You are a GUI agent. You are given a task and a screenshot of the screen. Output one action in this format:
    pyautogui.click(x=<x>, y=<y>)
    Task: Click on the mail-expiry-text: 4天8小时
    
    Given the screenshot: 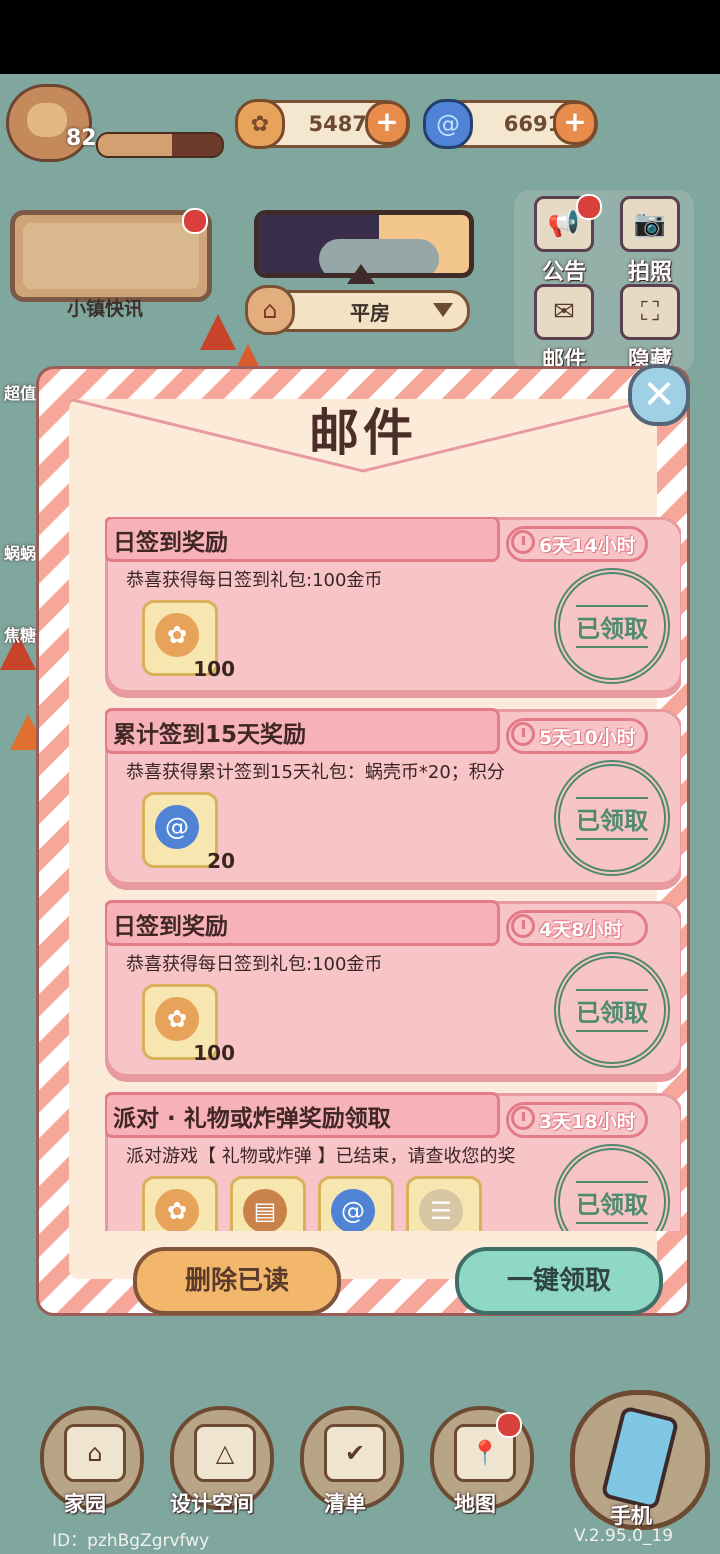 What is the action you would take?
    pyautogui.click(x=581, y=930)
    